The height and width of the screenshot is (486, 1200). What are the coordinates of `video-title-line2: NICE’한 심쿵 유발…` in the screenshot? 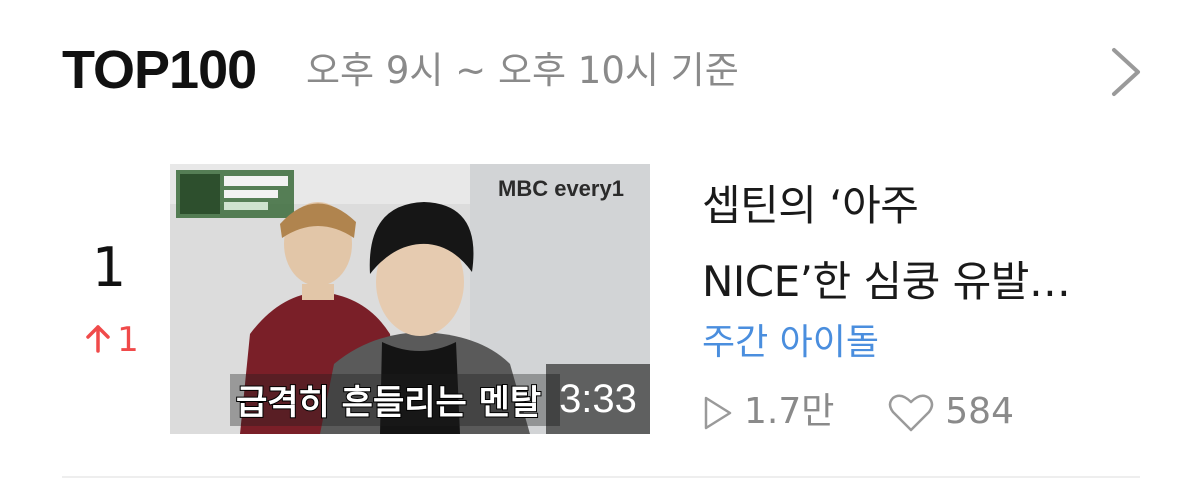 It's located at (886, 281).